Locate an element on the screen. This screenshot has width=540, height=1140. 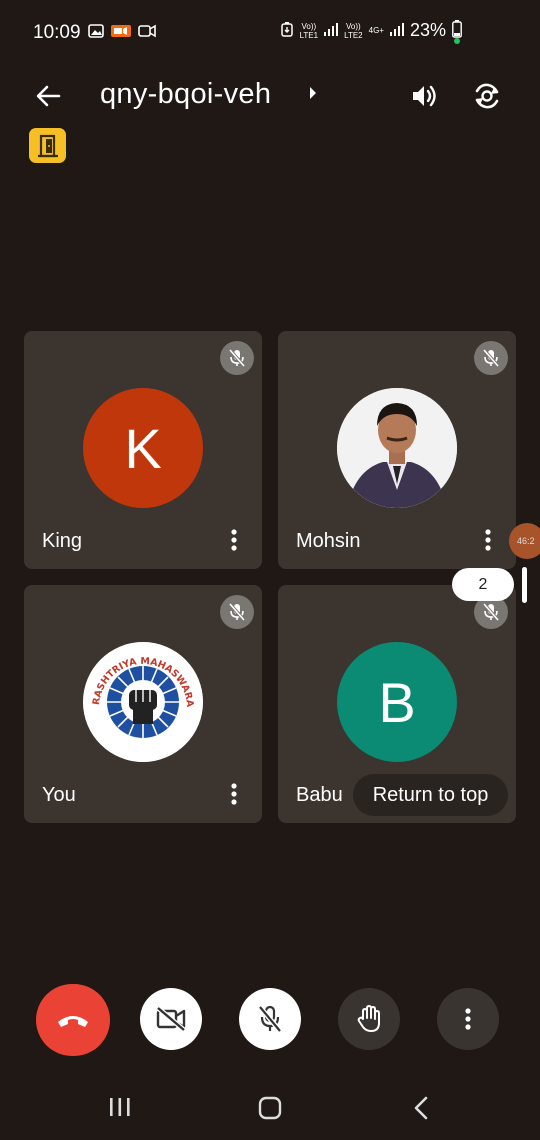
gallery-icon is located at coordinates (96, 33).